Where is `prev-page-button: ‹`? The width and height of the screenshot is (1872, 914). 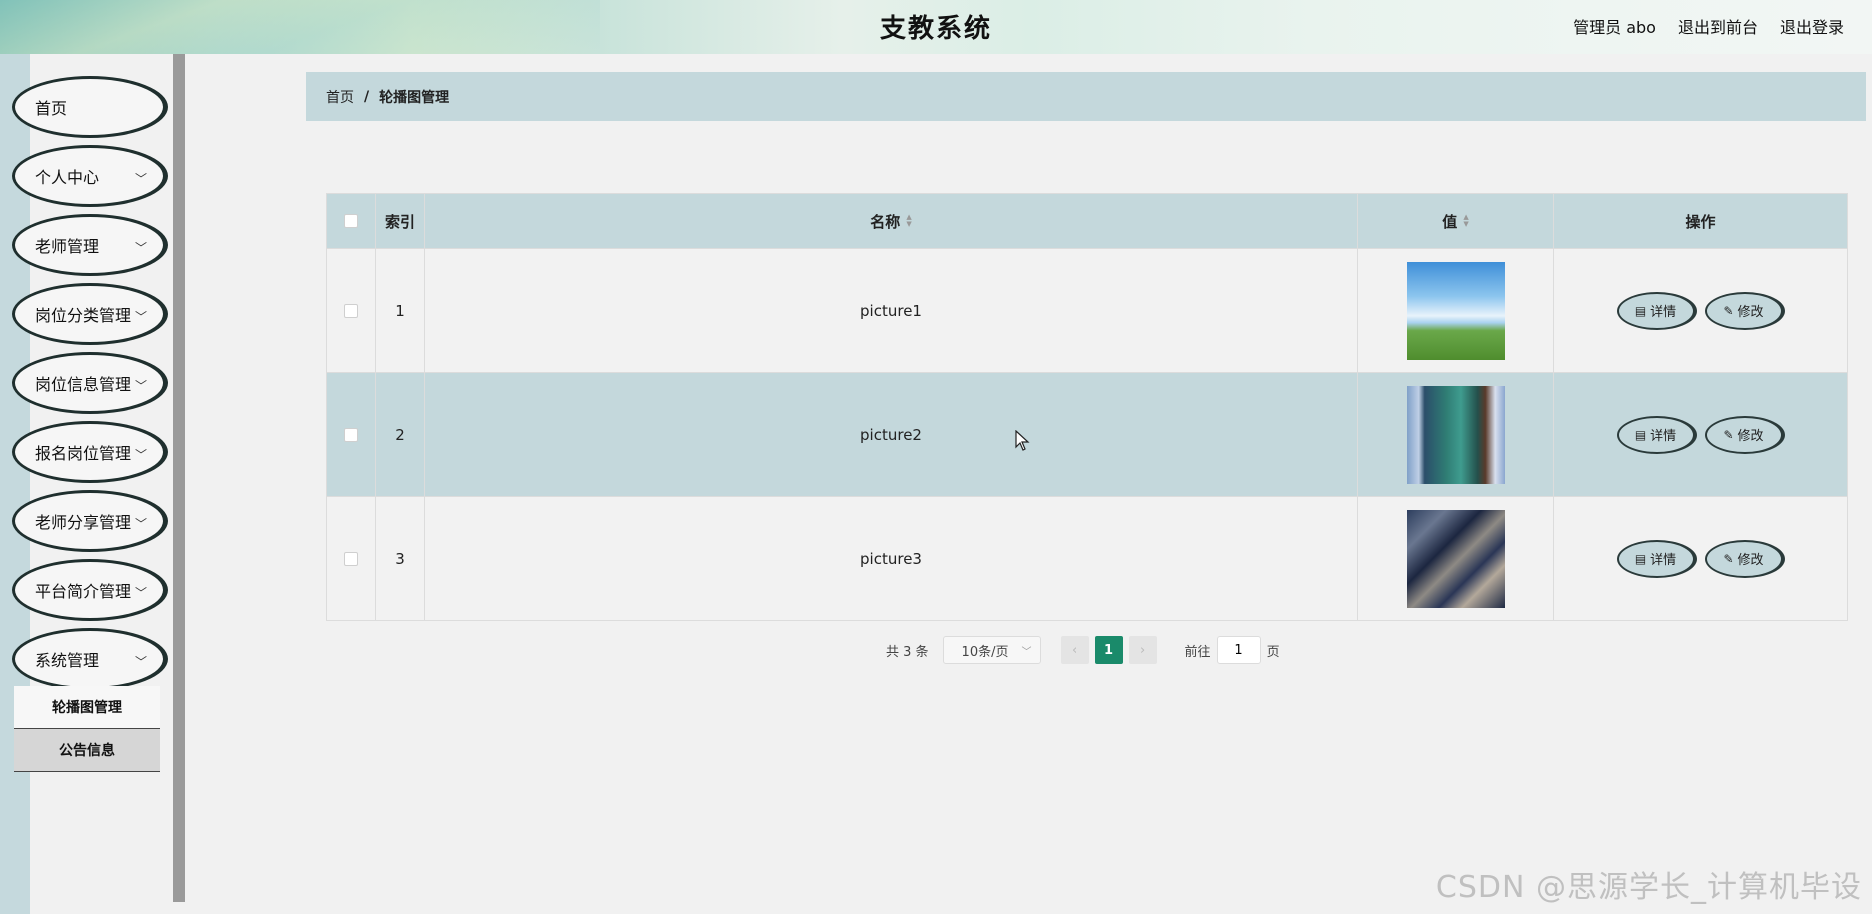
prev-page-button: ‹ is located at coordinates (1074, 650).